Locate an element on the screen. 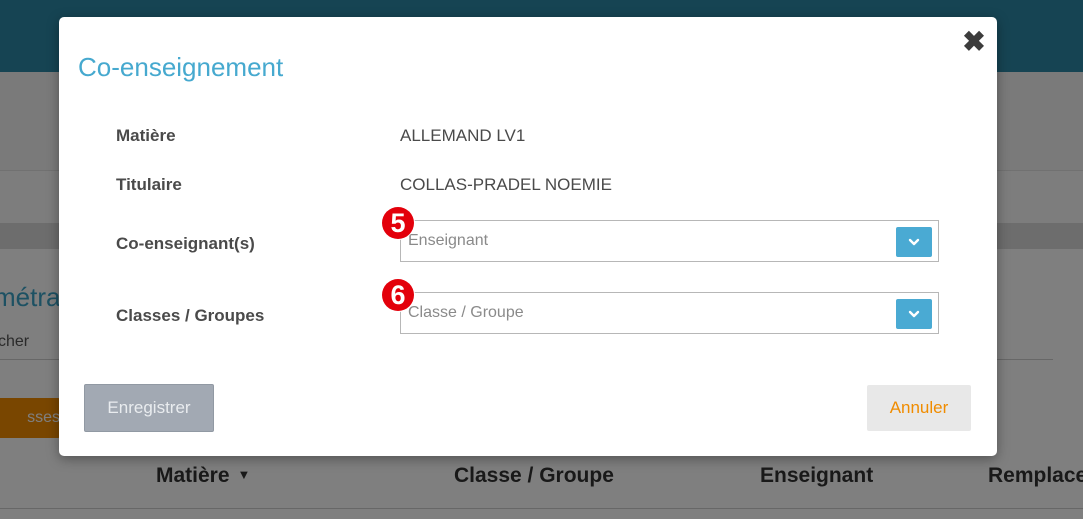 This screenshot has height=519, width=1083. titulaire-label: Titulaire is located at coordinates (149, 184).